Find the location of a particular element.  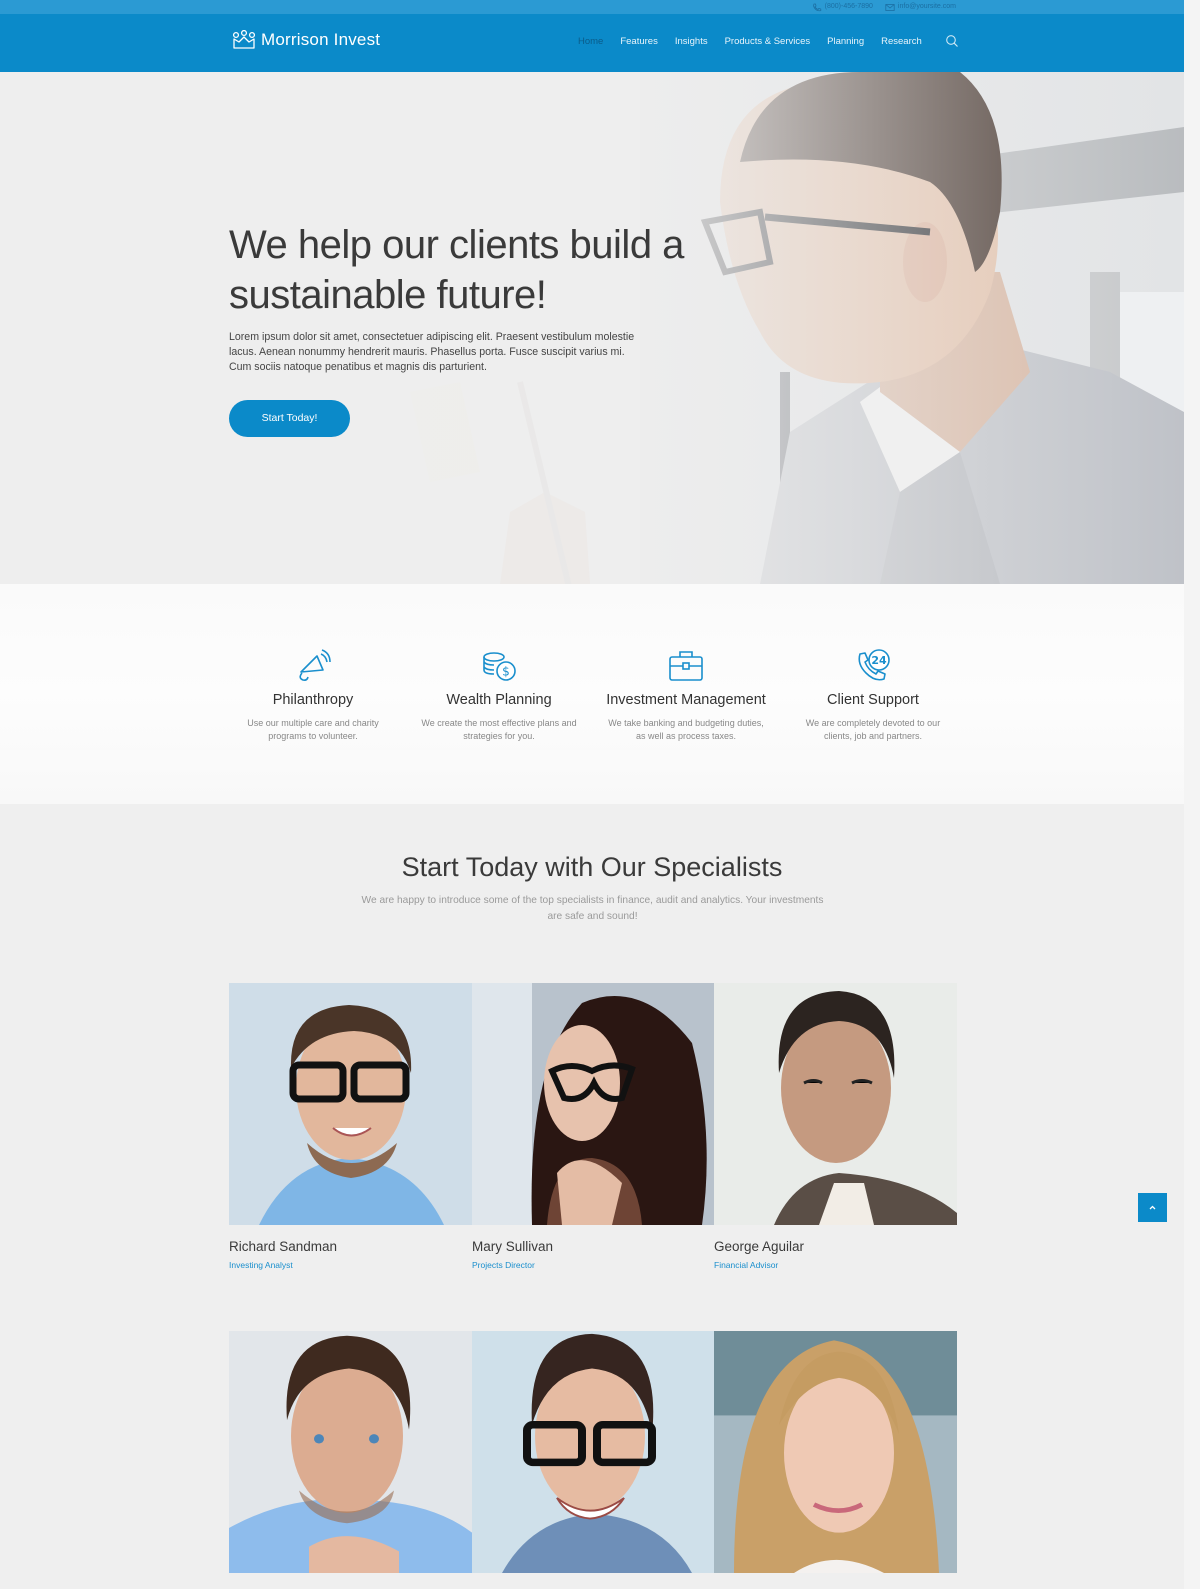

nav-planning: Planning is located at coordinates (845, 41).